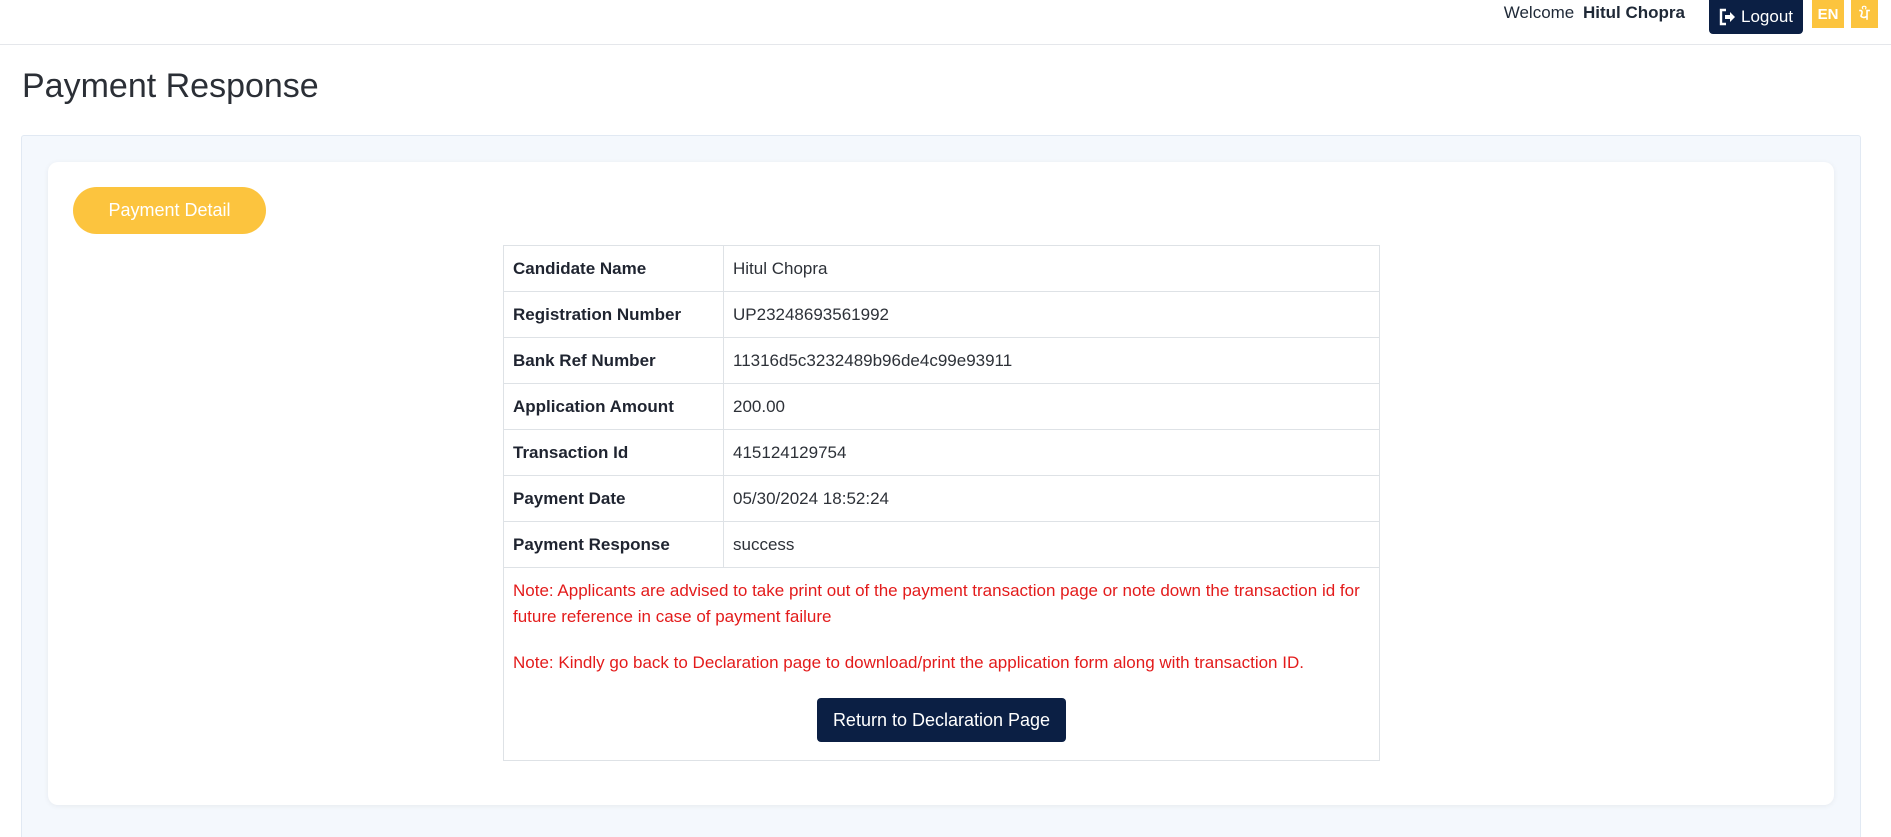 This screenshot has width=1891, height=837. I want to click on row-label: Application Amount, so click(613, 406).